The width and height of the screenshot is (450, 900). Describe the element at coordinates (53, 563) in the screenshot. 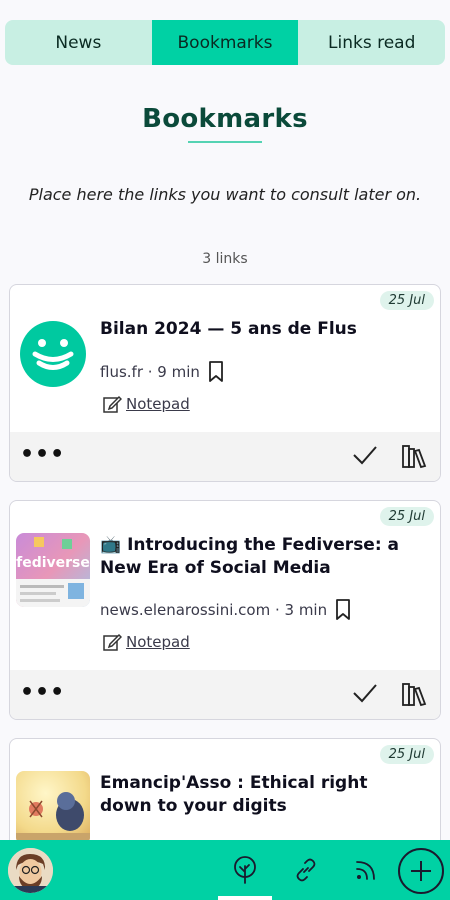

I see `thumbnail-text: fediverse` at that location.